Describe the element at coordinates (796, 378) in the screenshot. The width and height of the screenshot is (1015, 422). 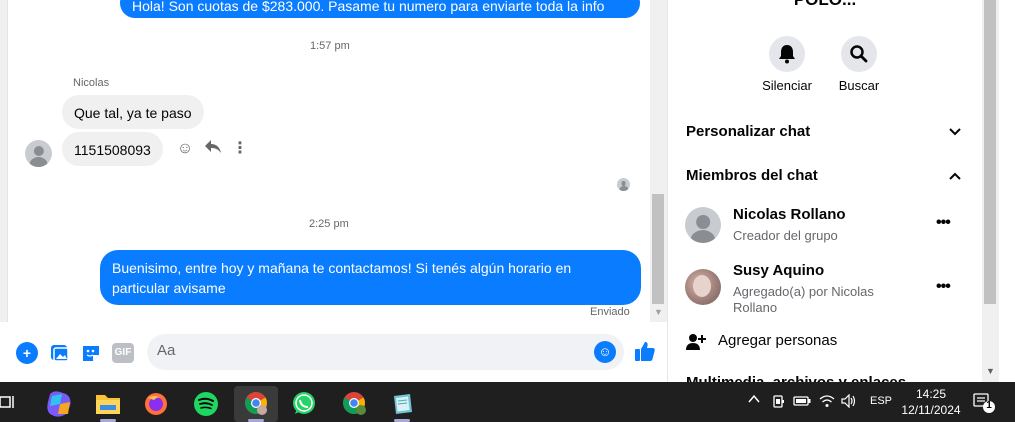
I see `media-section: Multimedia, archivos y enlaces` at that location.